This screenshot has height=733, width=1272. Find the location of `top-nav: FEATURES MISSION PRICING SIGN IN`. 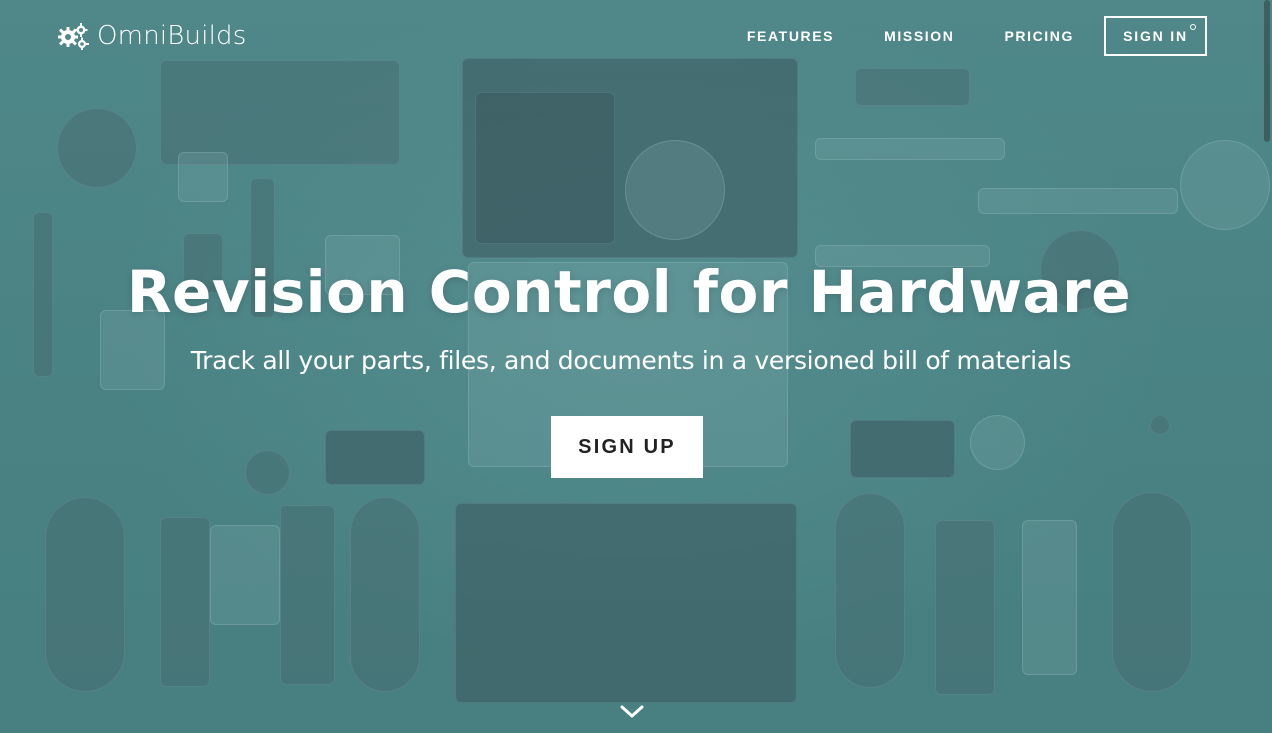

top-nav: FEATURES MISSION PRICING SIGN IN is located at coordinates (977, 36).